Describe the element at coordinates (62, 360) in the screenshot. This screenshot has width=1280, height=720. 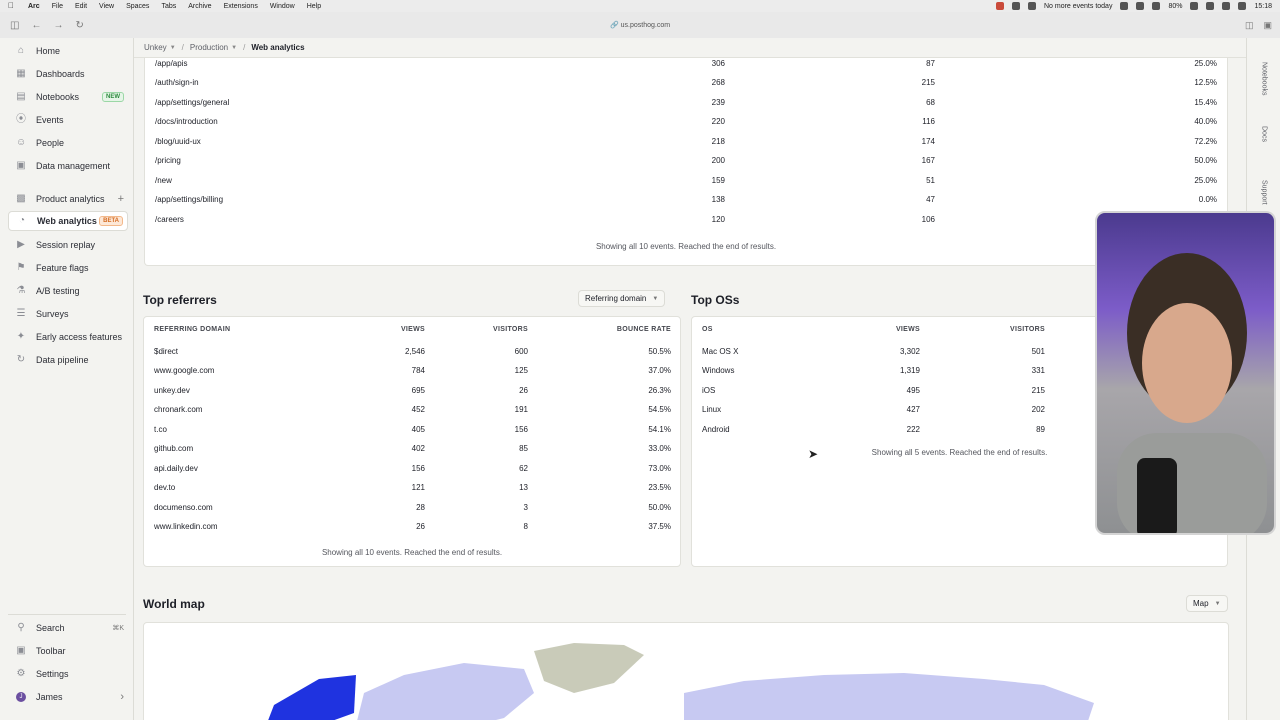
I see `sidebar-item-label: Data pipeline` at that location.